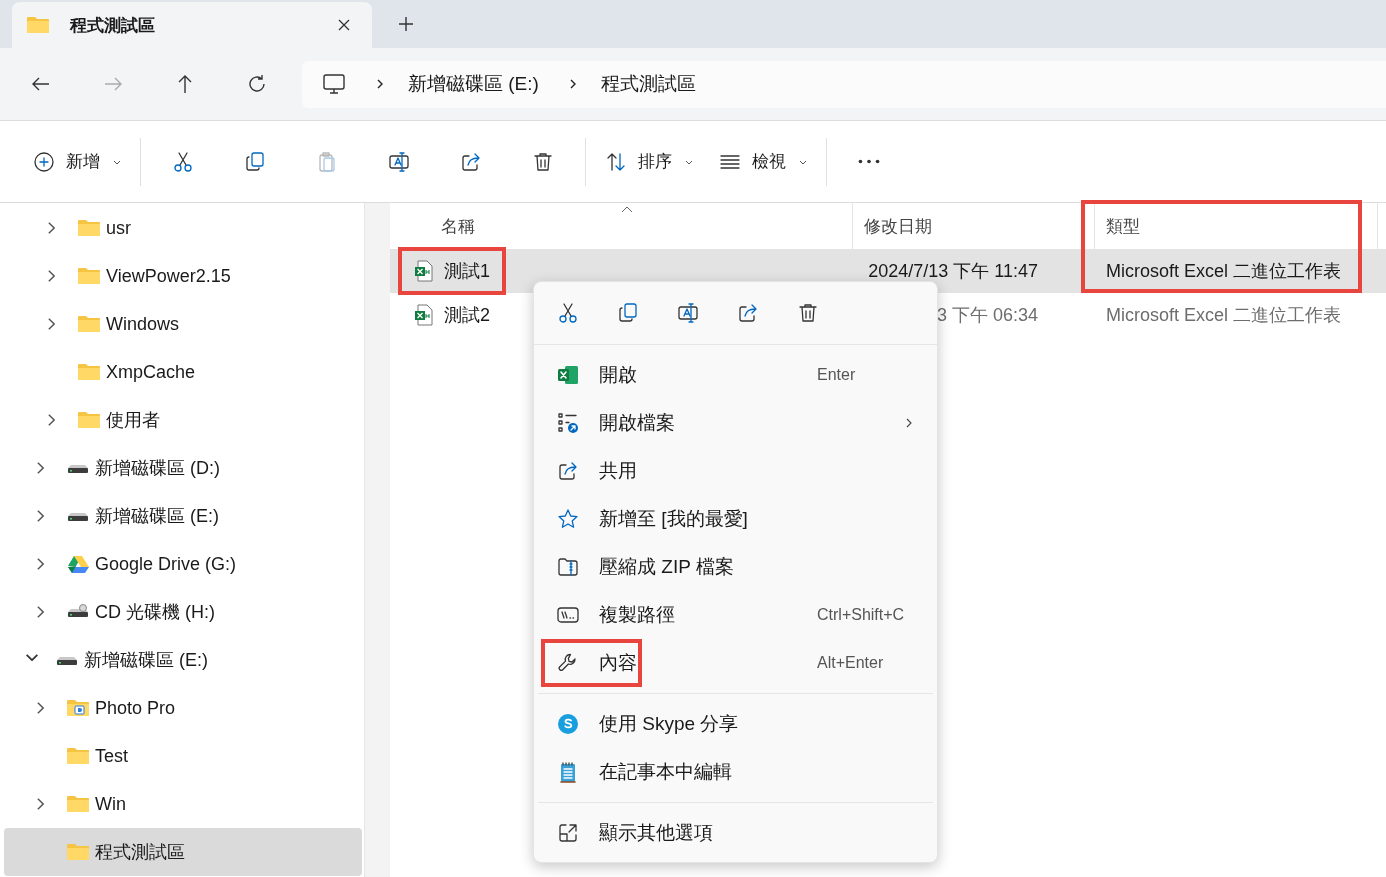 This screenshot has height=877, width=1386. I want to click on zip-folder-icon, so click(568, 567).